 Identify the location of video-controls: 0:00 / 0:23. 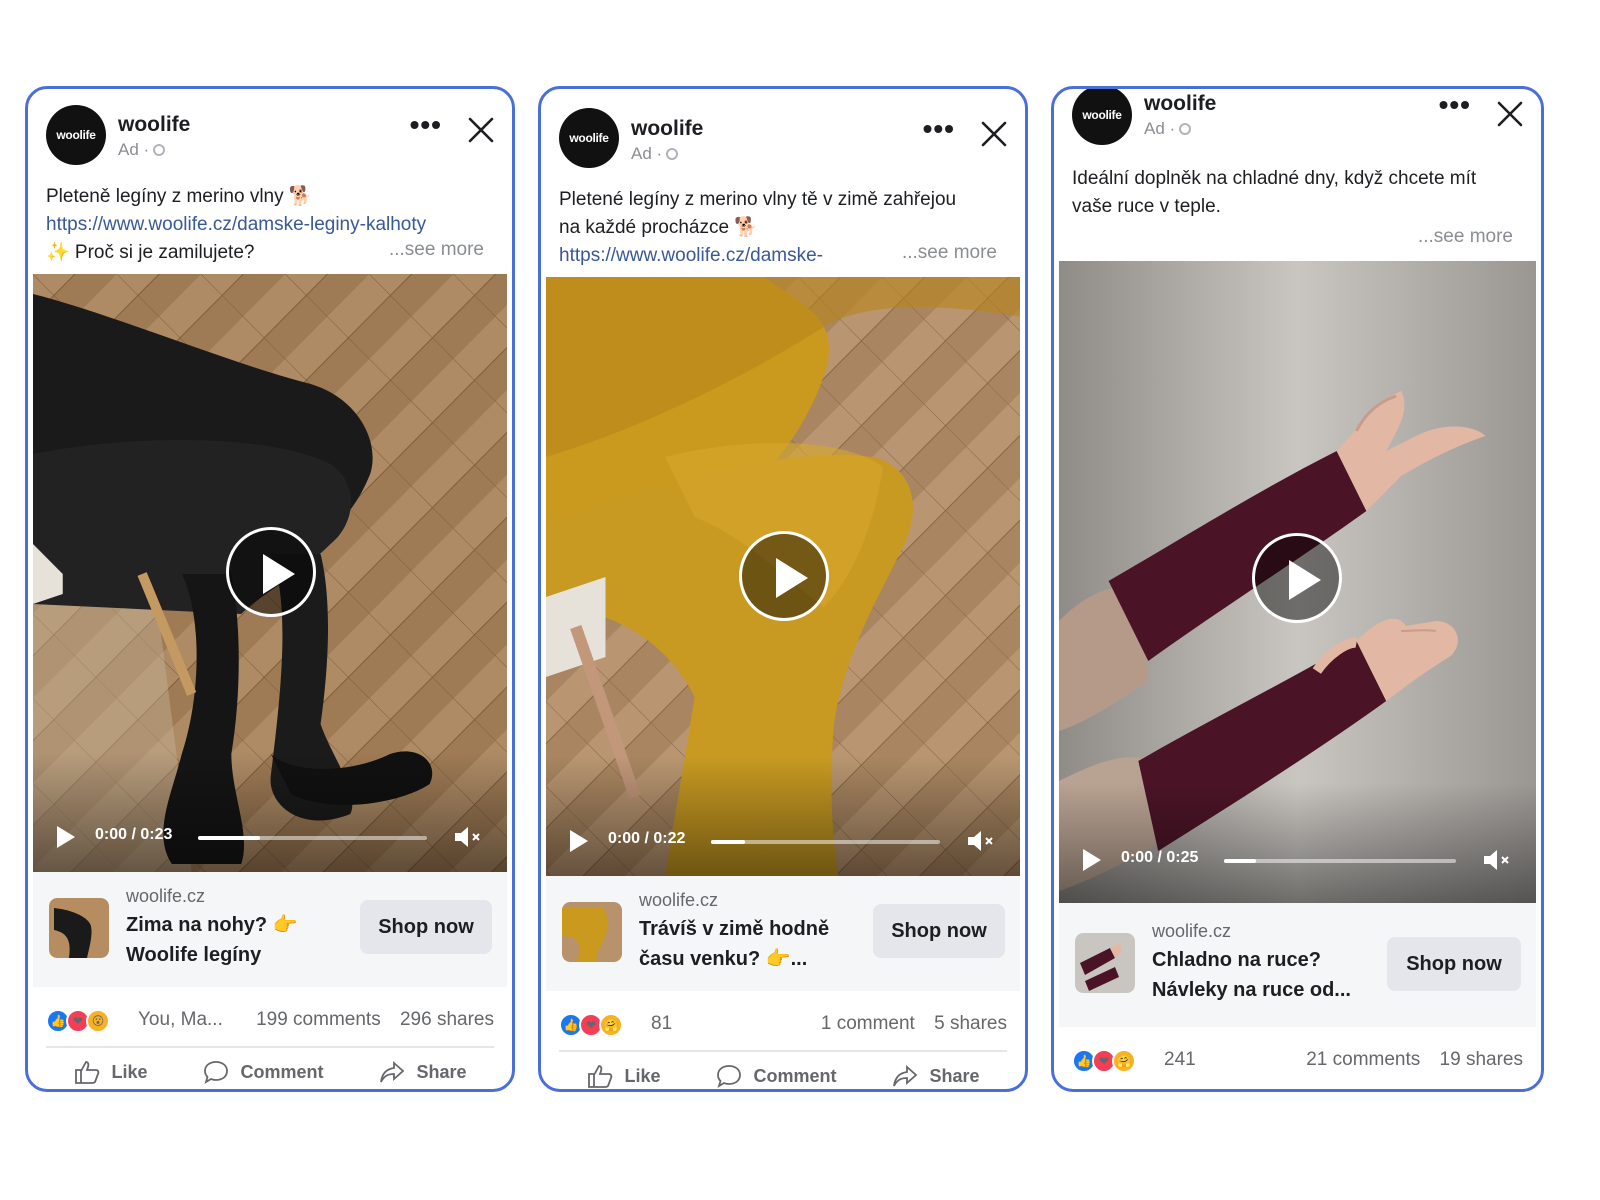
(270, 837).